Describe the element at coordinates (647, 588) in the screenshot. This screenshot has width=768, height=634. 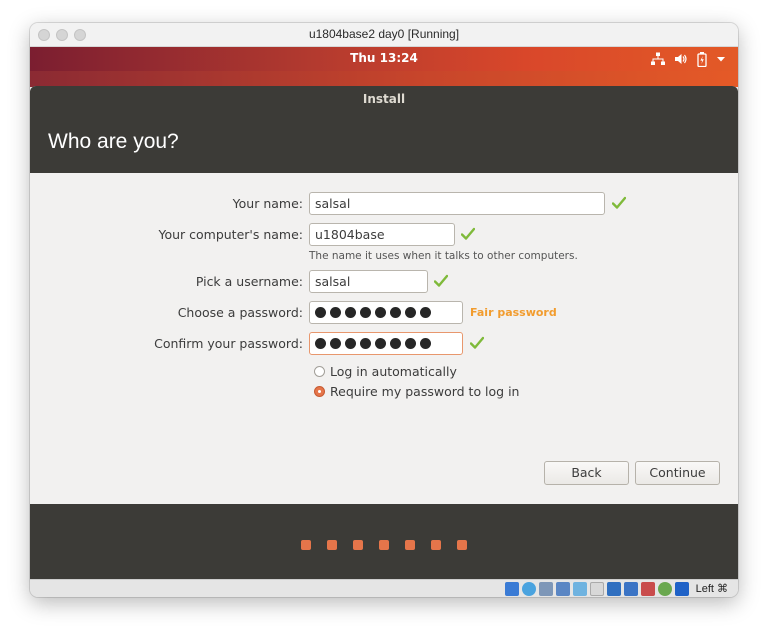
I see `cpu-icon` at that location.